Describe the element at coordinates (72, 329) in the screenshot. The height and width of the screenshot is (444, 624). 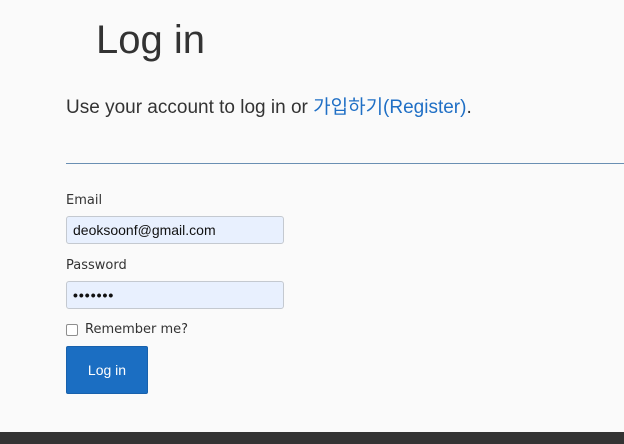
I see `remember-me-checkbox` at that location.